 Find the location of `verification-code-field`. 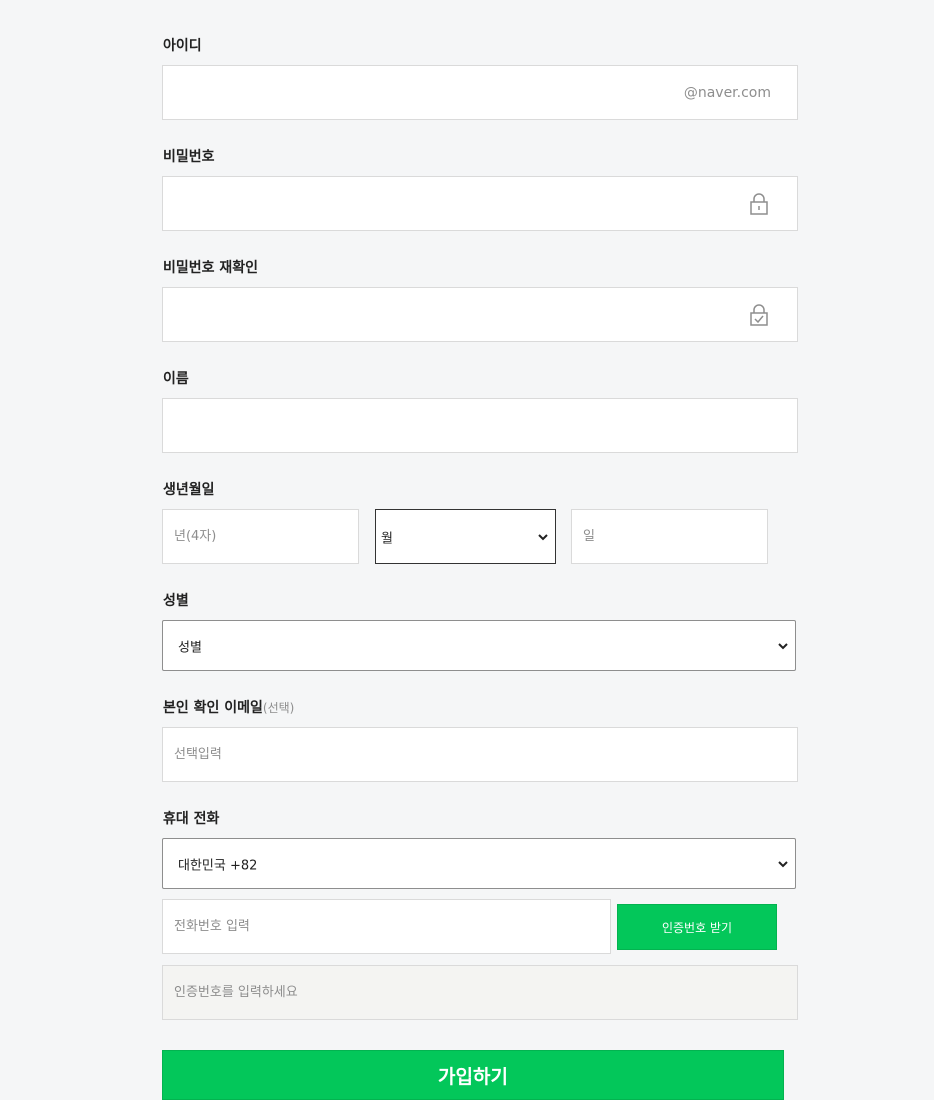

verification-code-field is located at coordinates (480, 992).